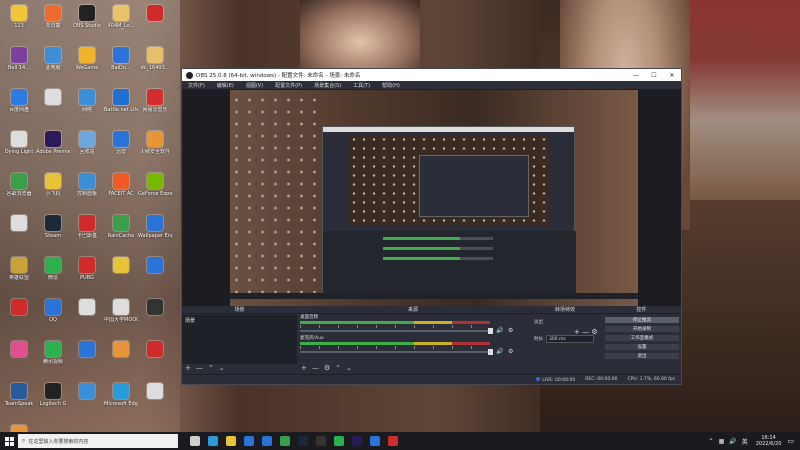 The image size is (800, 450). I want to click on desktop-icon: 网易云音乐, so click(155, 104).